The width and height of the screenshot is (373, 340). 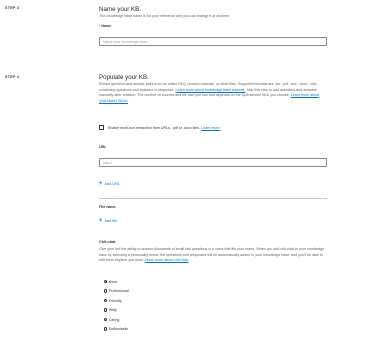 What do you see at coordinates (124, 77) in the screenshot?
I see `step-4-title: Populate your KB.` at bounding box center [124, 77].